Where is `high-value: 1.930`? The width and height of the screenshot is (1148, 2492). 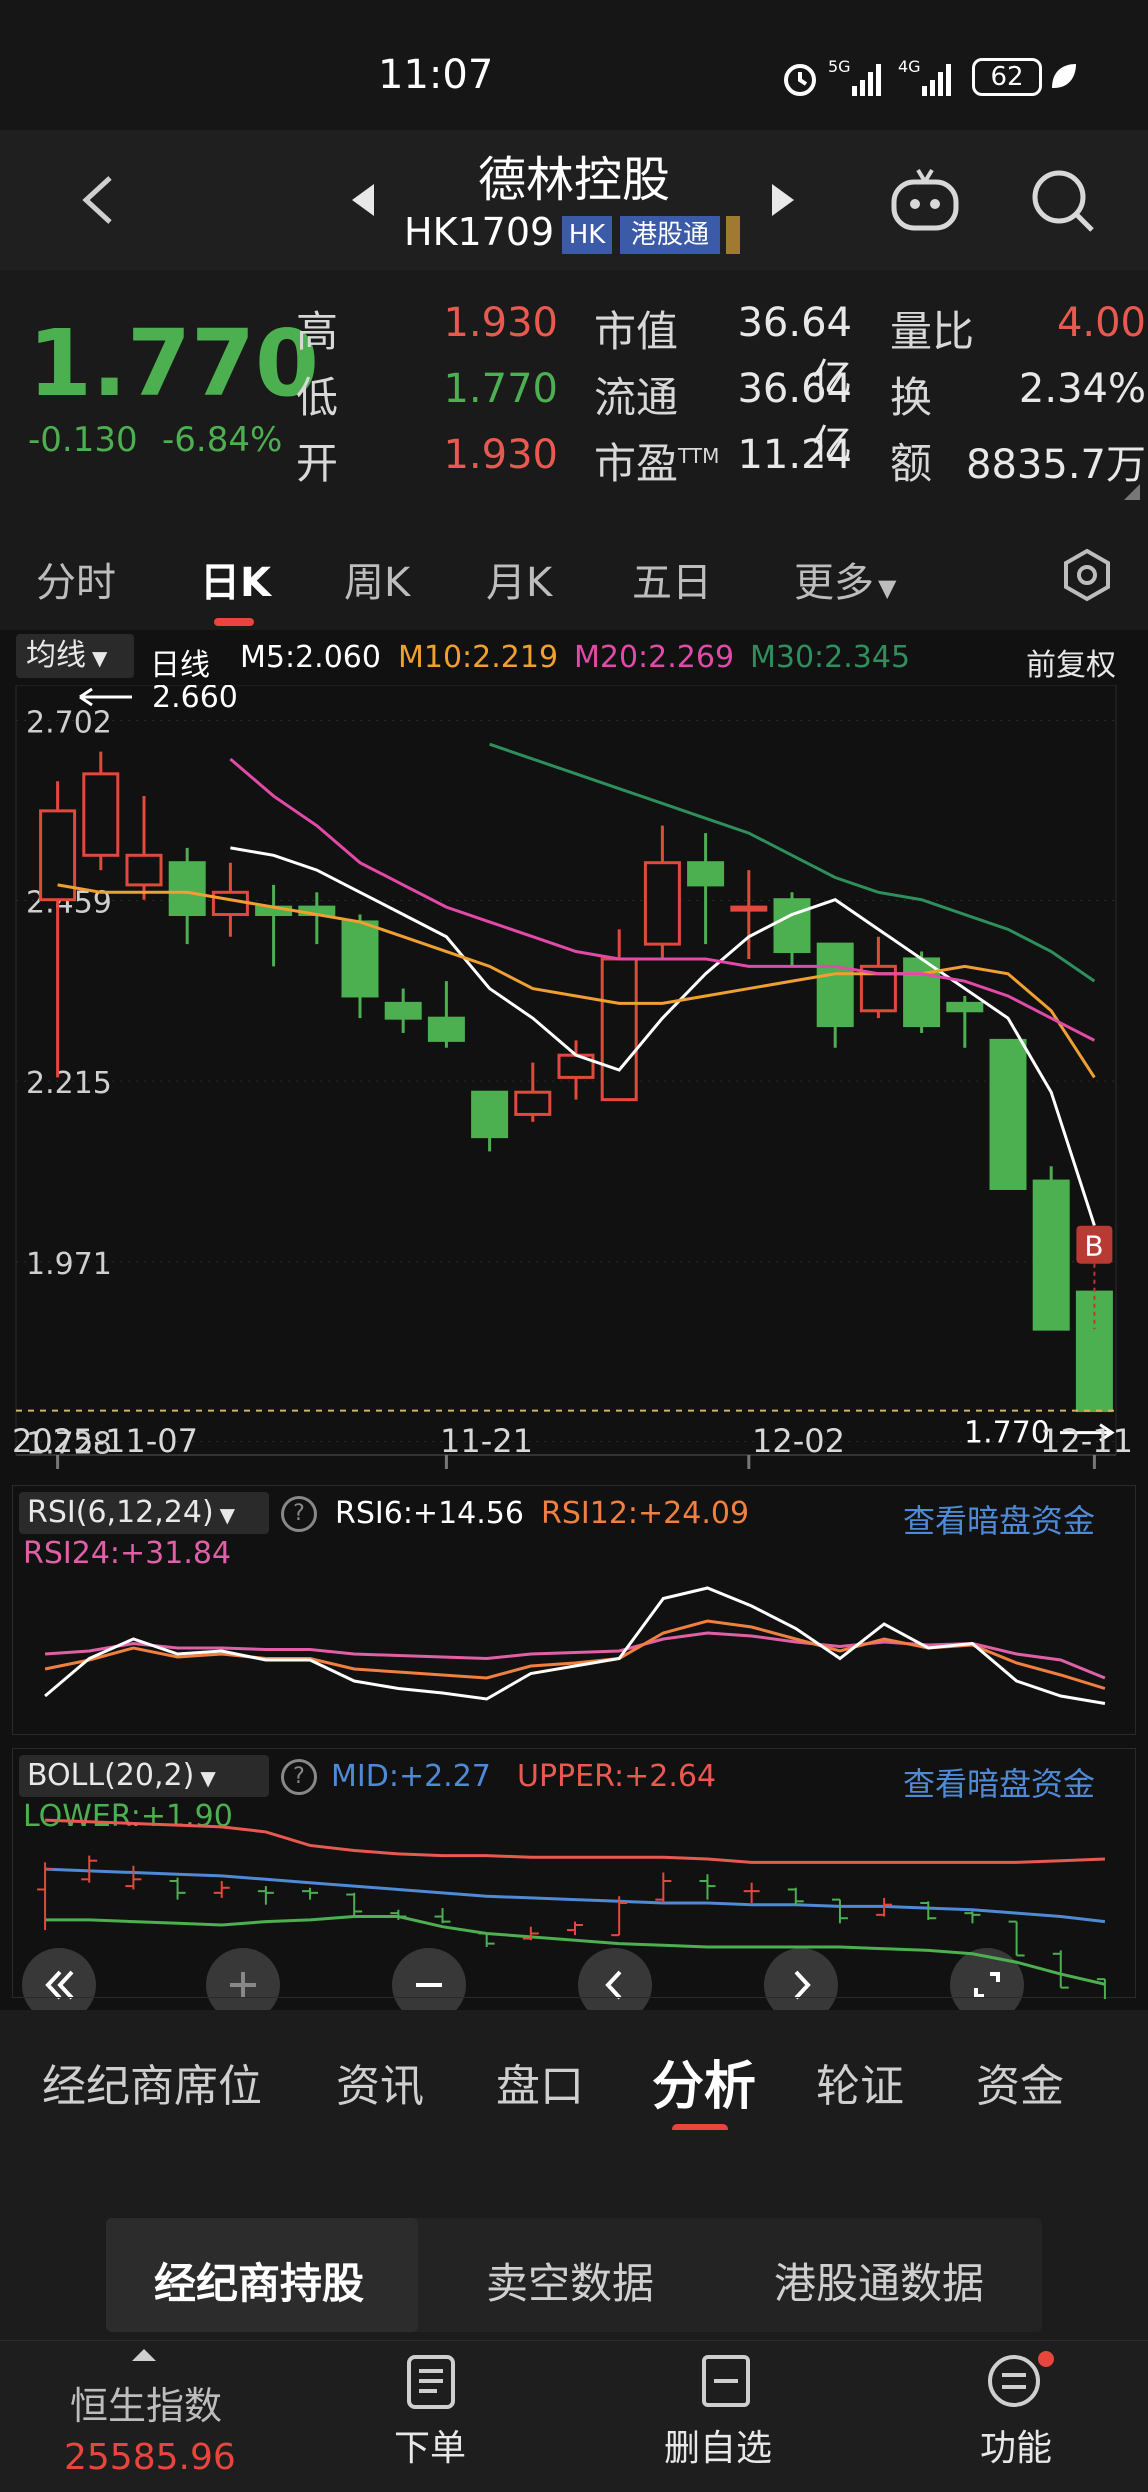
high-value: 1.930 is located at coordinates (500, 323).